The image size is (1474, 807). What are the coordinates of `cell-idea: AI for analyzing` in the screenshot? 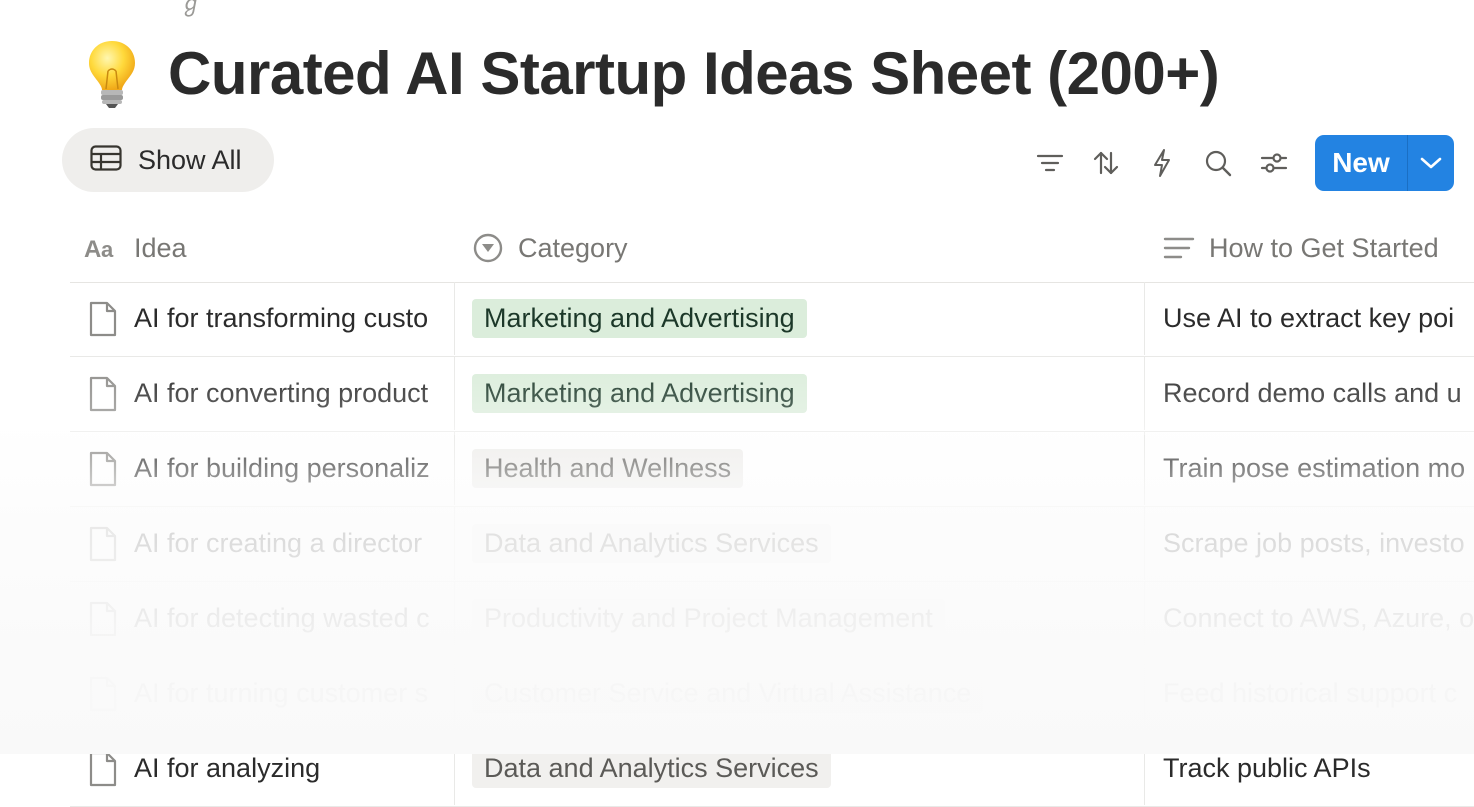 It's located at (262, 768).